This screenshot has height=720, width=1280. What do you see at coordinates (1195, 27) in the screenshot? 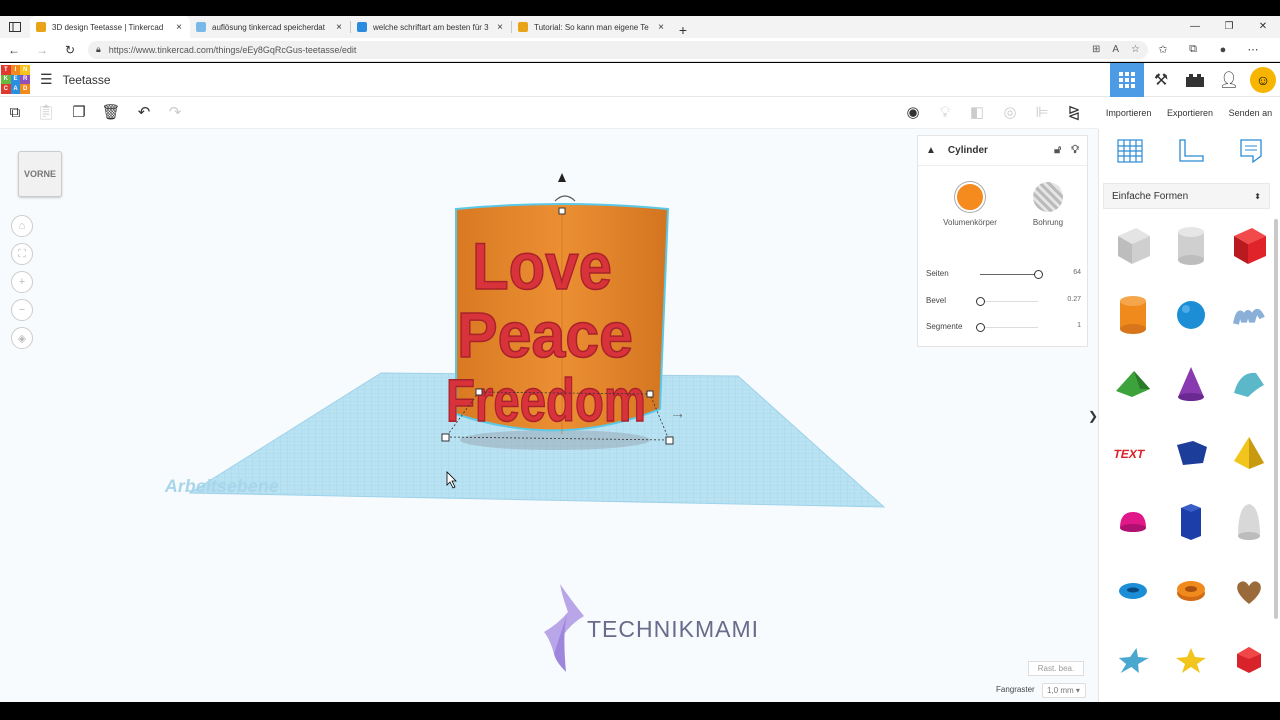
I see `minimize-icon: —` at bounding box center [1195, 27].